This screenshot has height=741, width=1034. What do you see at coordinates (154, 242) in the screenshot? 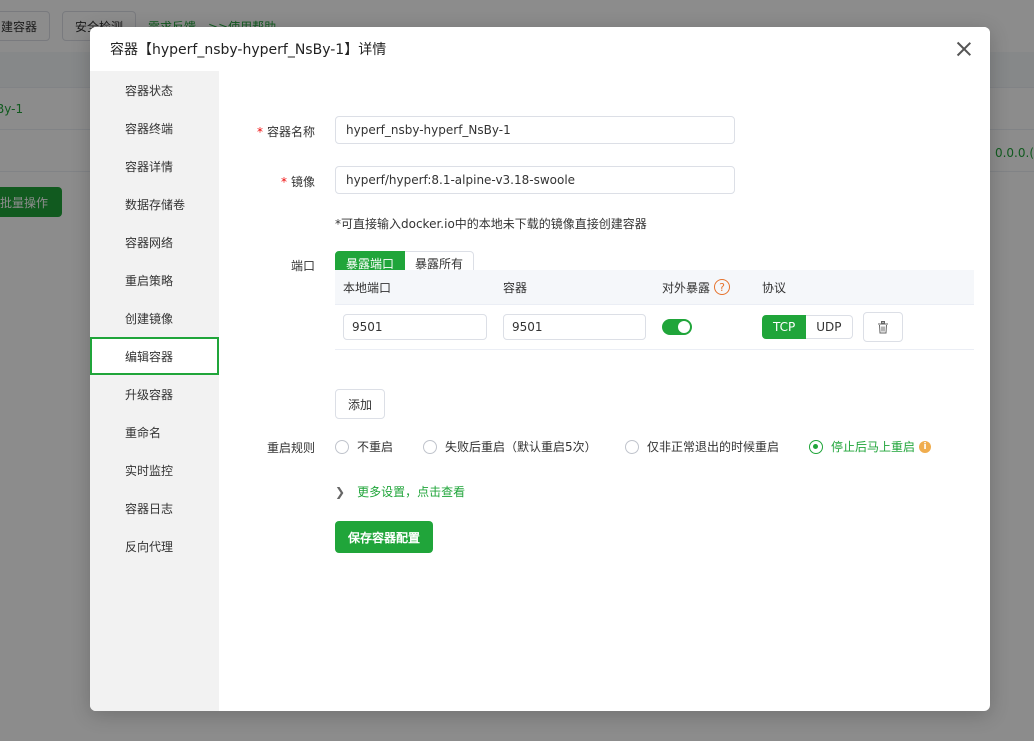
I see `sidebar-item-network: 容器网络` at bounding box center [154, 242].